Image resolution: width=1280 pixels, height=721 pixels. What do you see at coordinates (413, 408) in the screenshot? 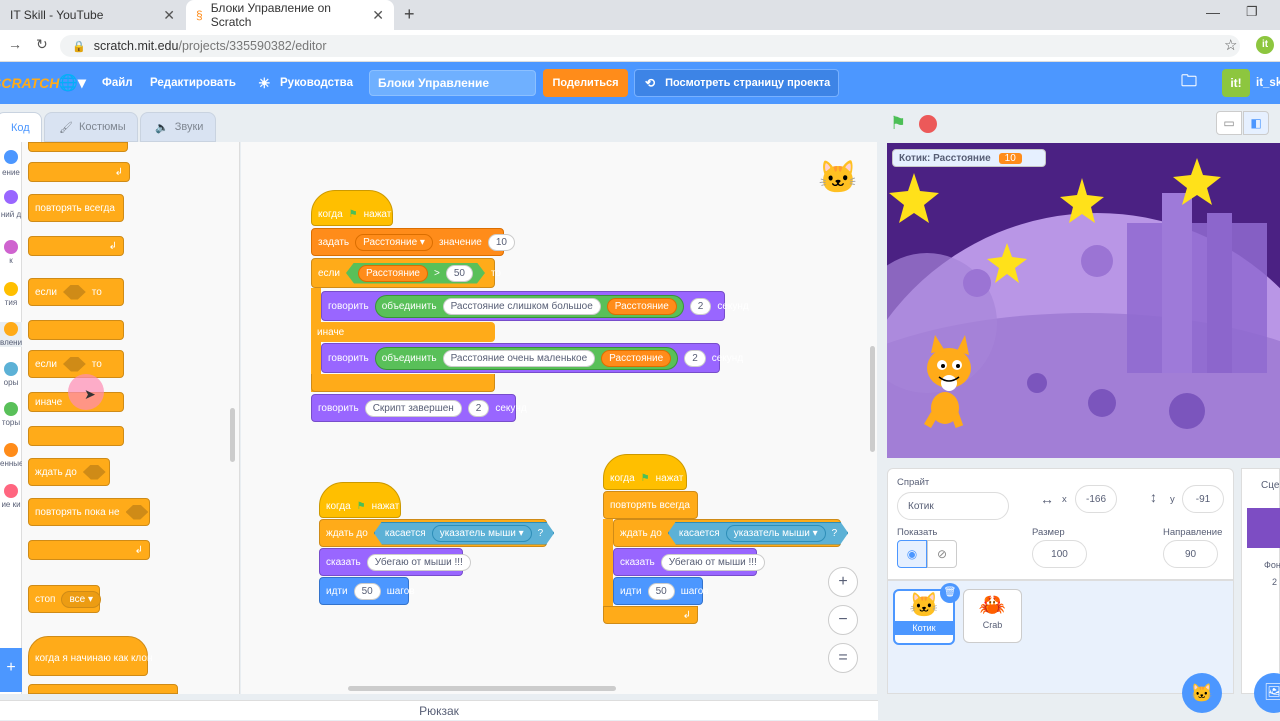
I see `text-input: Скрипт завершен` at bounding box center [413, 408].